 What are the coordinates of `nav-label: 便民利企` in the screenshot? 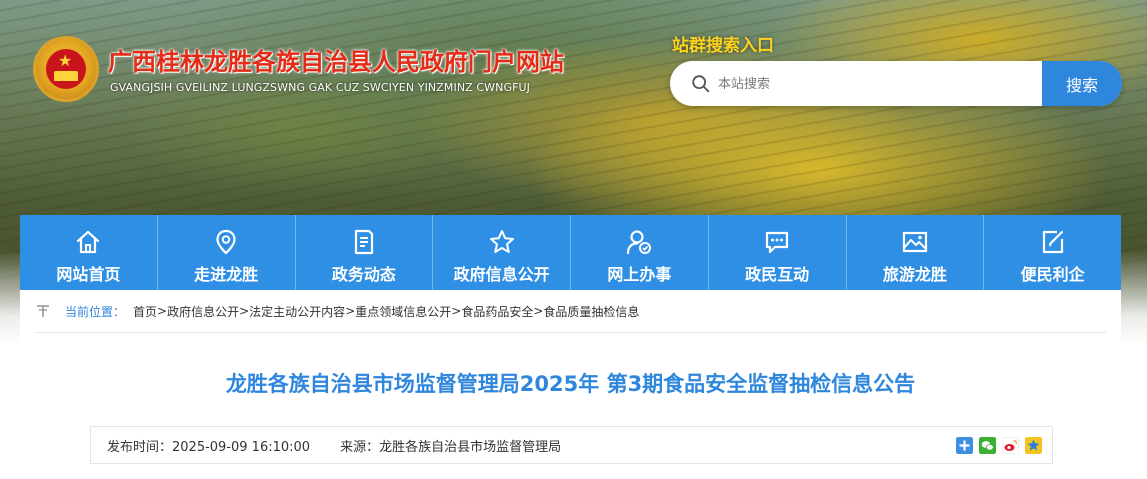 It's located at (1052, 274).